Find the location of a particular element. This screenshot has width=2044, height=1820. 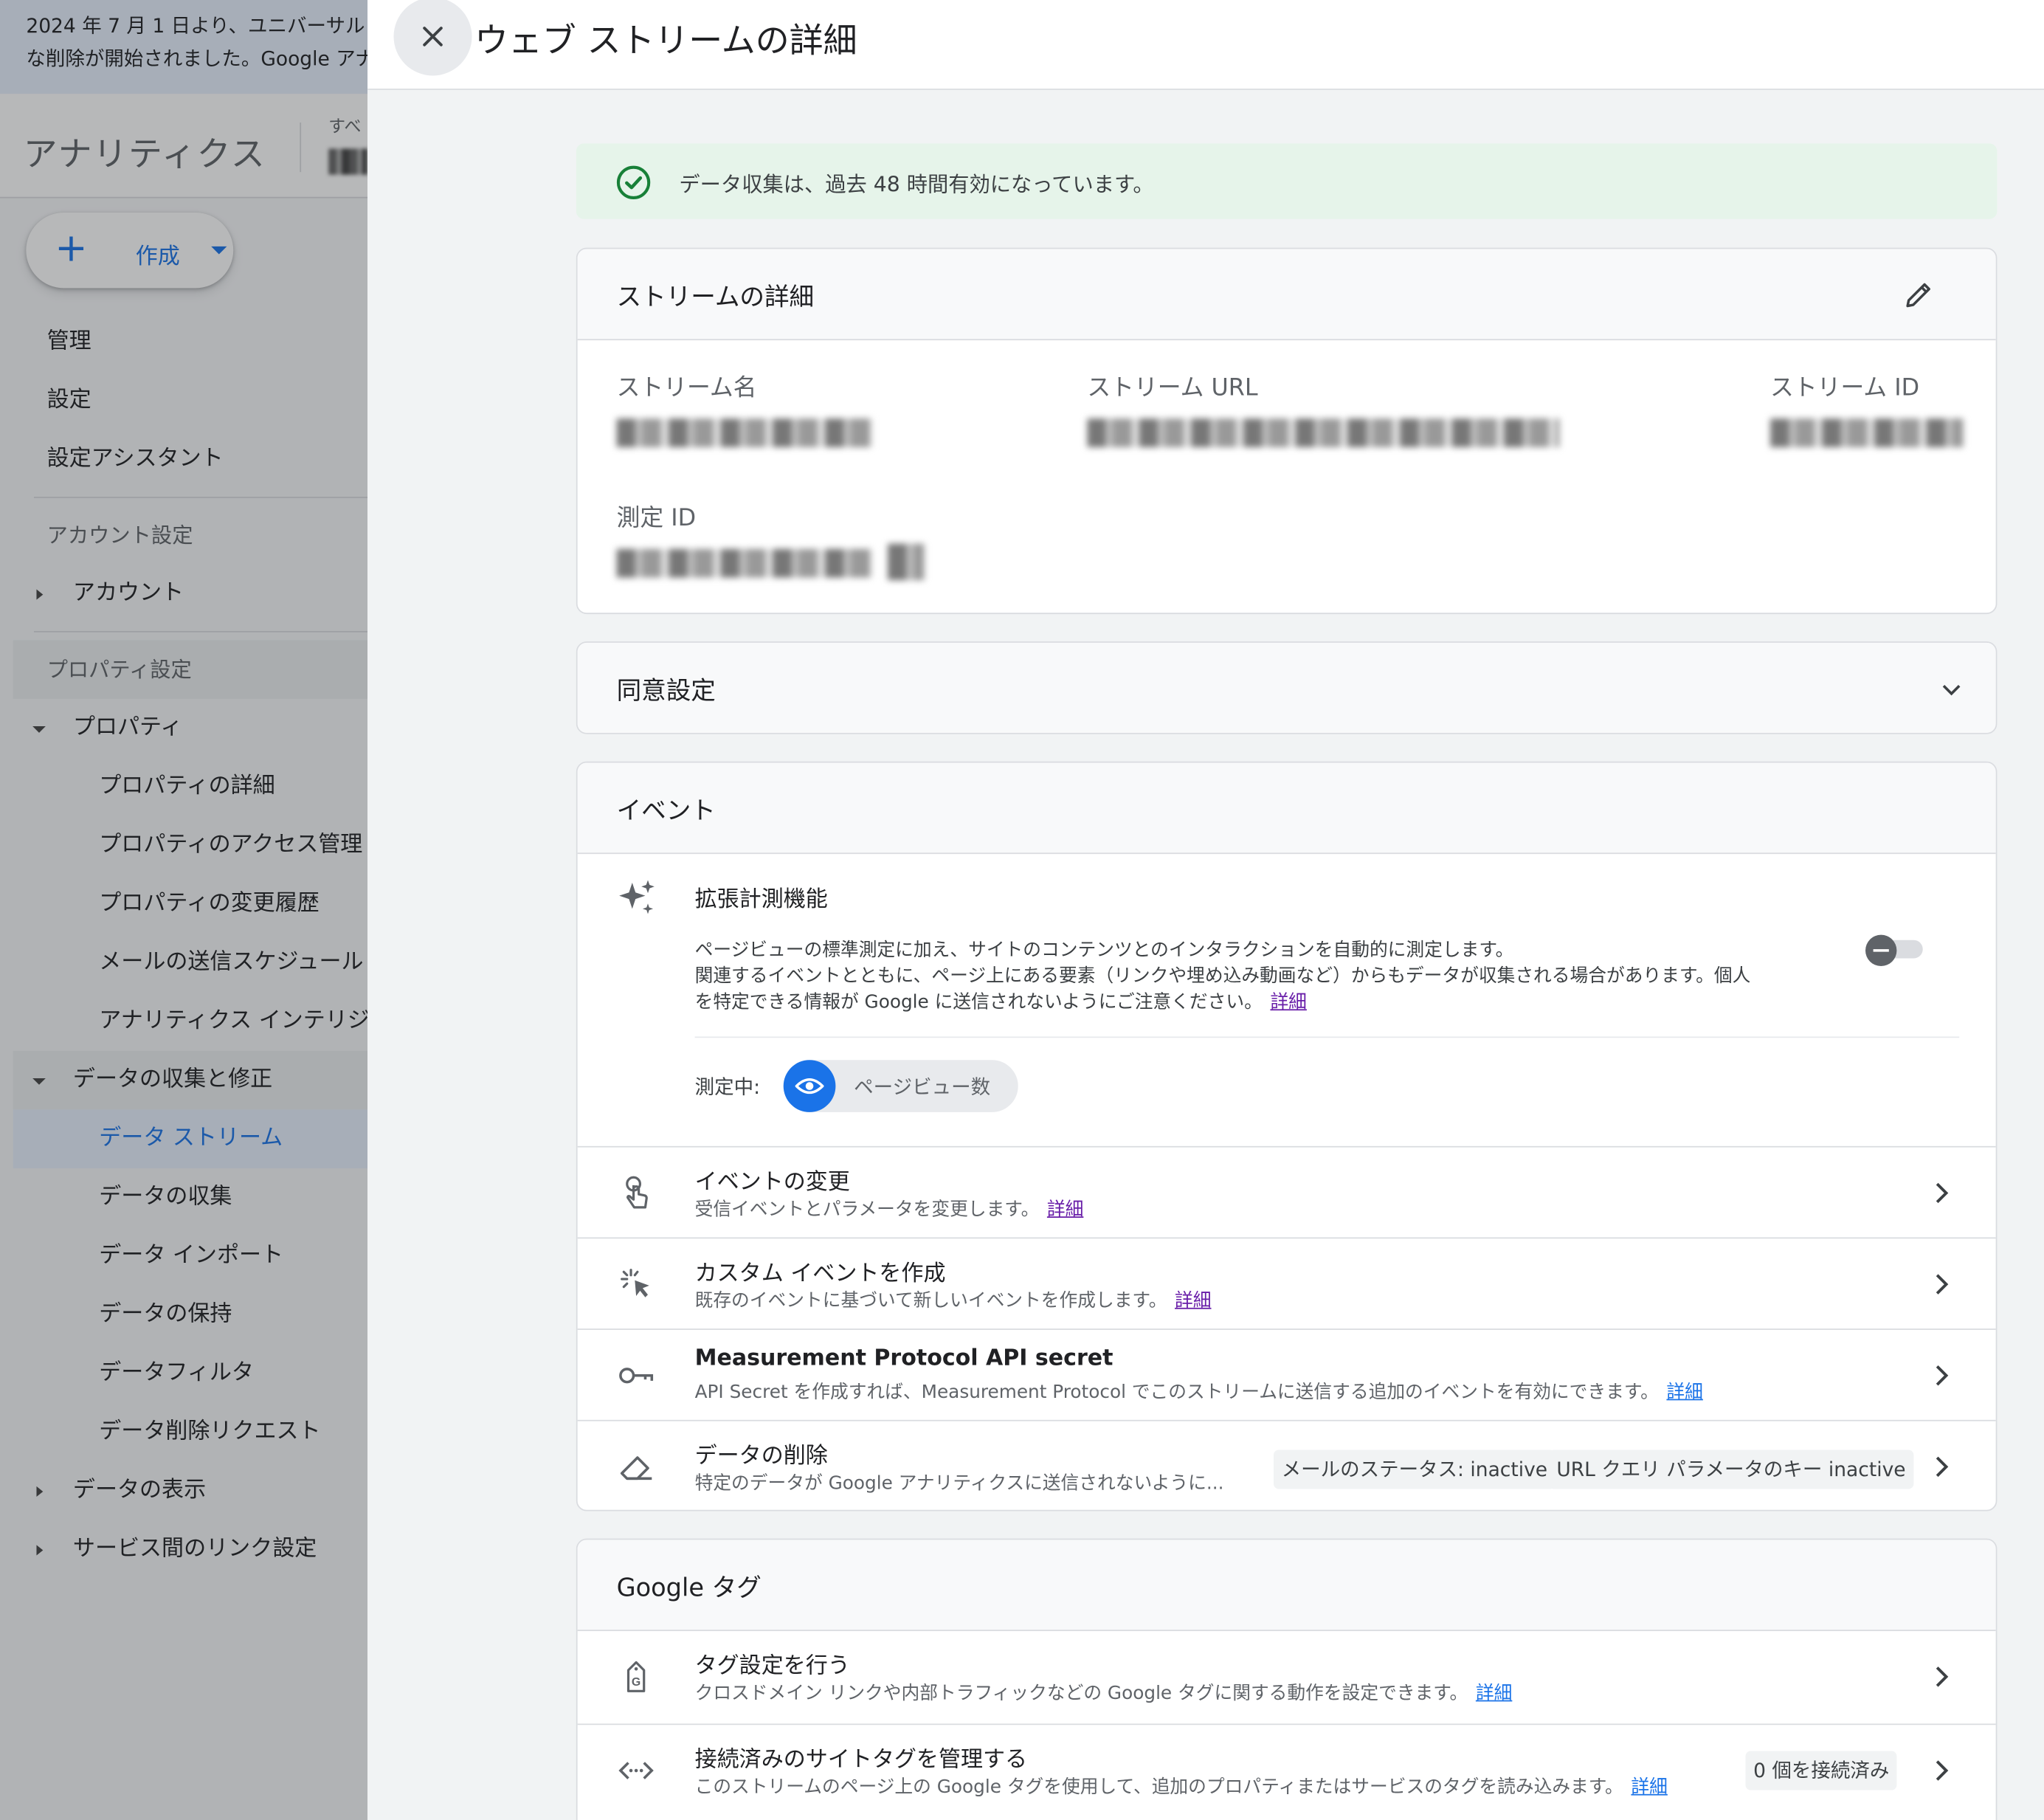

events-header: イベント is located at coordinates (1286, 809).